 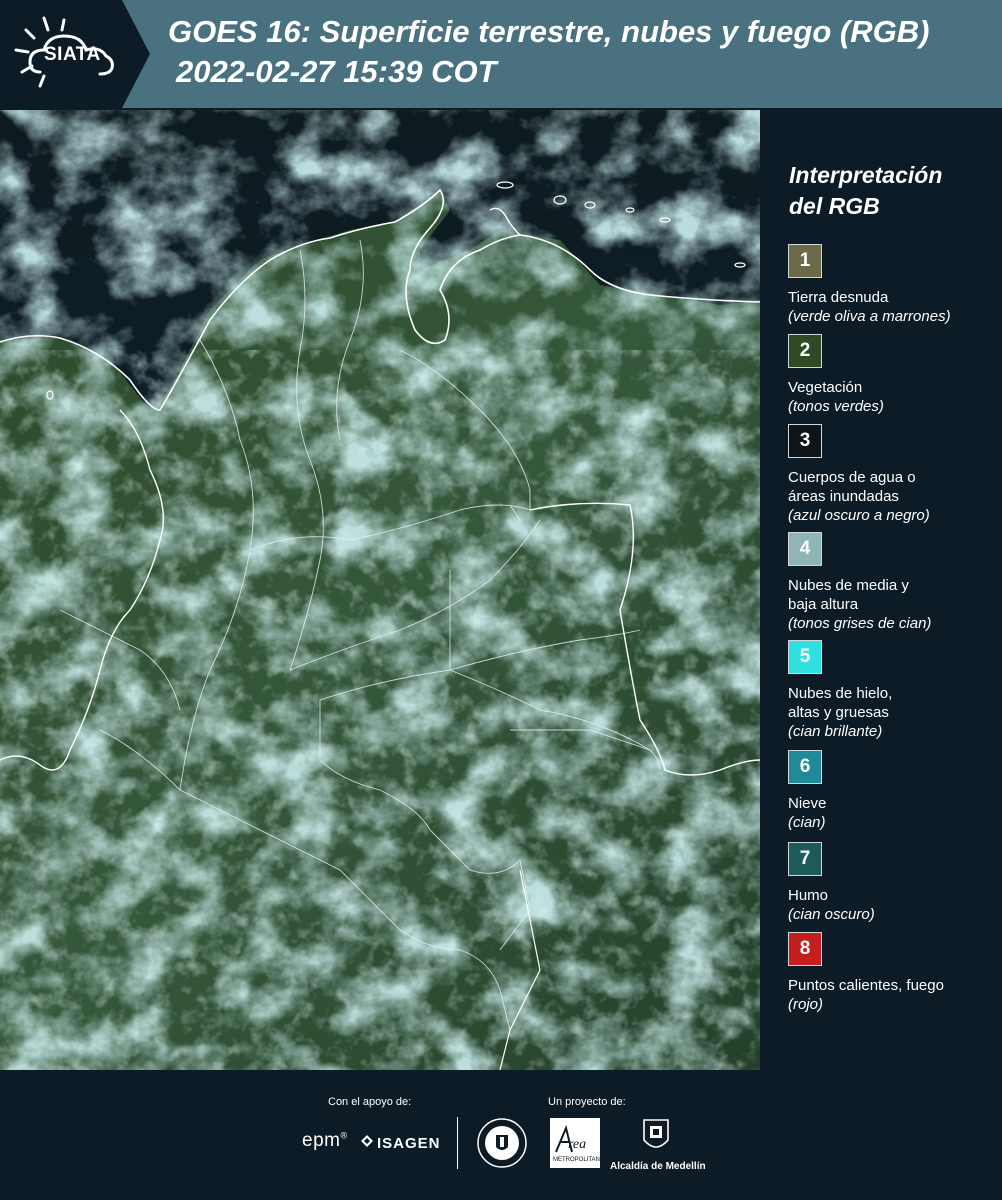 What do you see at coordinates (805, 859) in the screenshot?
I see `swatch-7: 7` at bounding box center [805, 859].